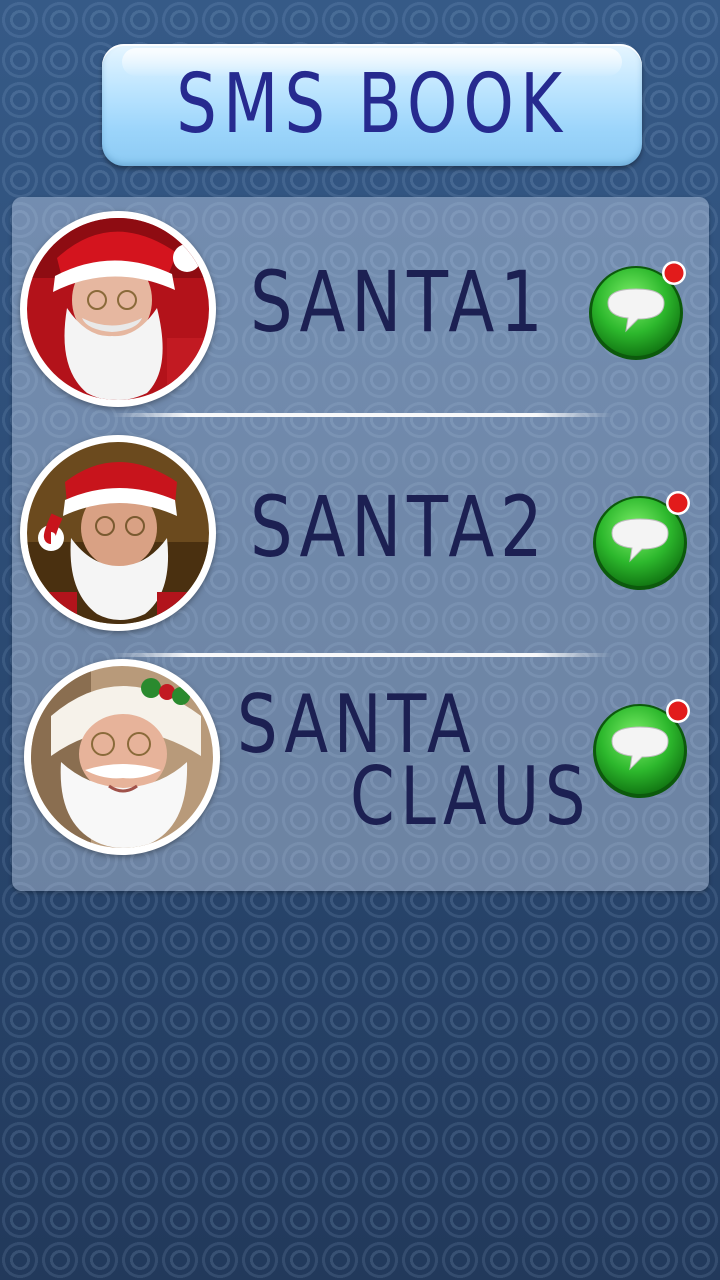 The height and width of the screenshot is (1280, 720). What do you see at coordinates (362, 415) in the screenshot?
I see `divider` at bounding box center [362, 415].